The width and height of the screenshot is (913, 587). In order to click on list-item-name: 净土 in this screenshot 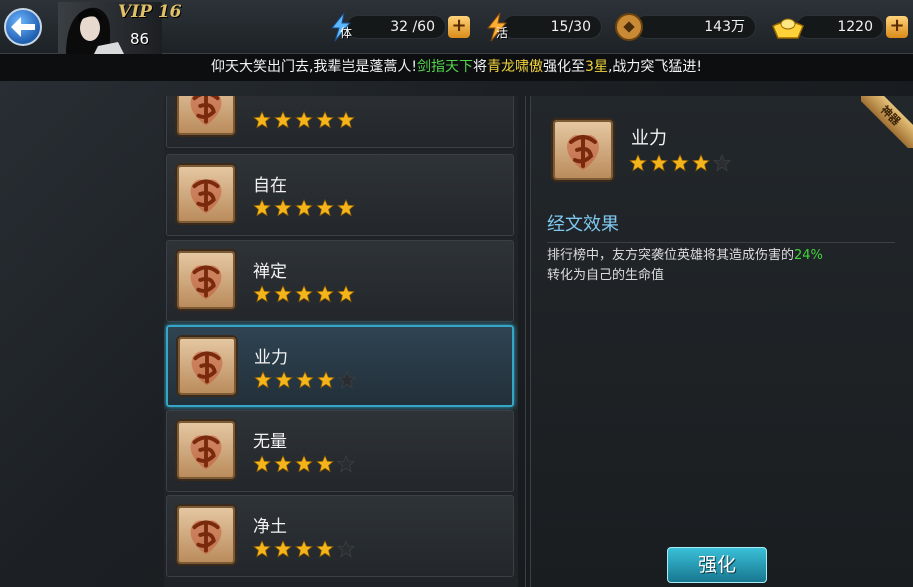, I will do `click(270, 527)`.